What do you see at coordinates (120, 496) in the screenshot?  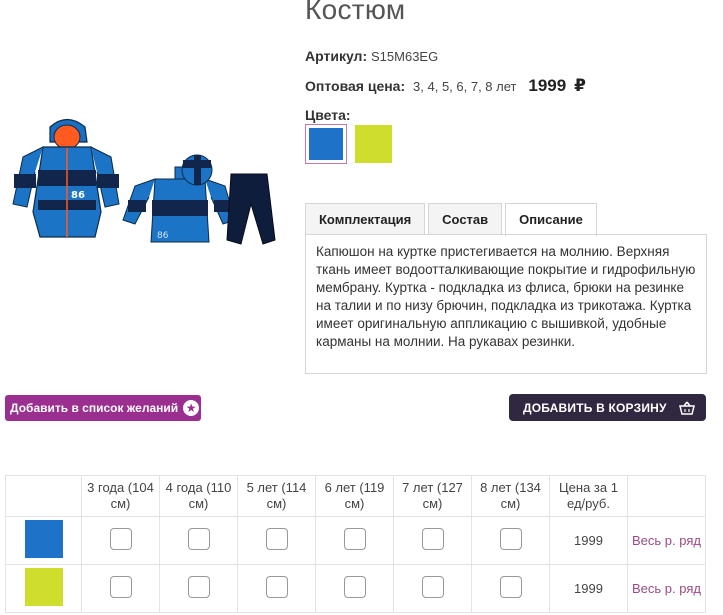 I see `header-cell-size: 3 года (104 см)` at bounding box center [120, 496].